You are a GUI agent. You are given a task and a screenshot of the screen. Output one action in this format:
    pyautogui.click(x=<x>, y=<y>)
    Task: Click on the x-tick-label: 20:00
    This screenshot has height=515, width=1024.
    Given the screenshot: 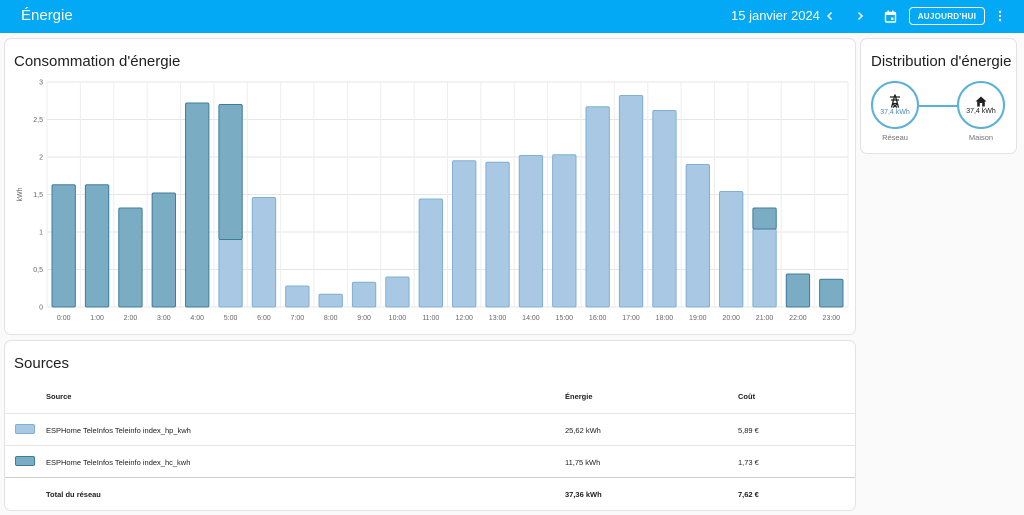 What is the action you would take?
    pyautogui.click(x=731, y=318)
    